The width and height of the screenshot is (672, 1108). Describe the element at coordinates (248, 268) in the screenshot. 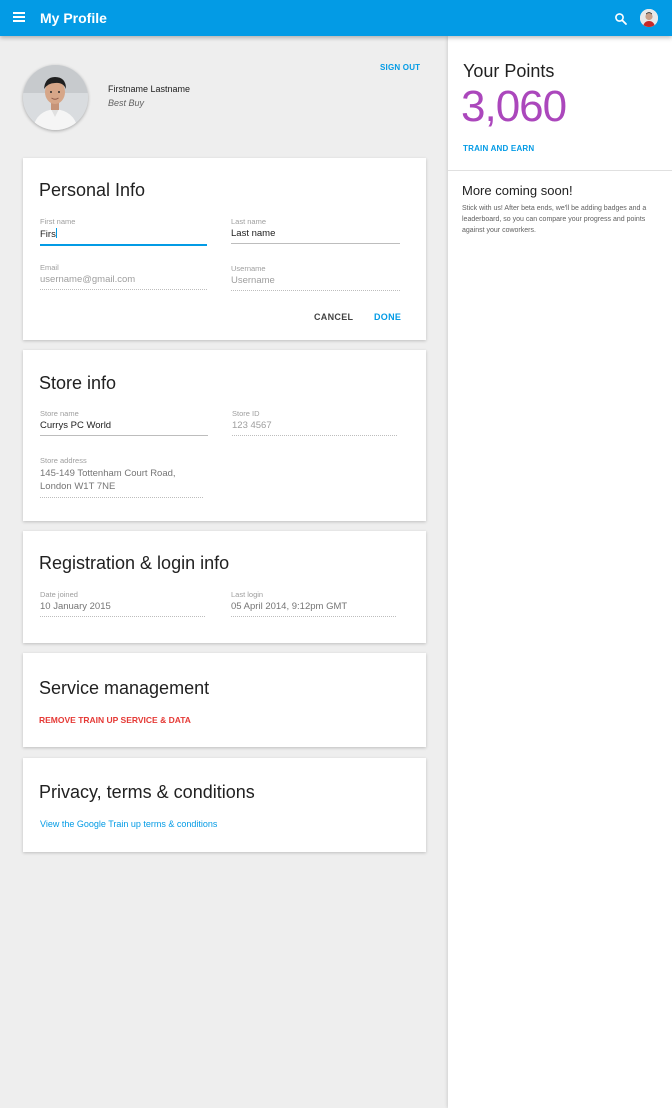

I see `field-label: Username` at that location.